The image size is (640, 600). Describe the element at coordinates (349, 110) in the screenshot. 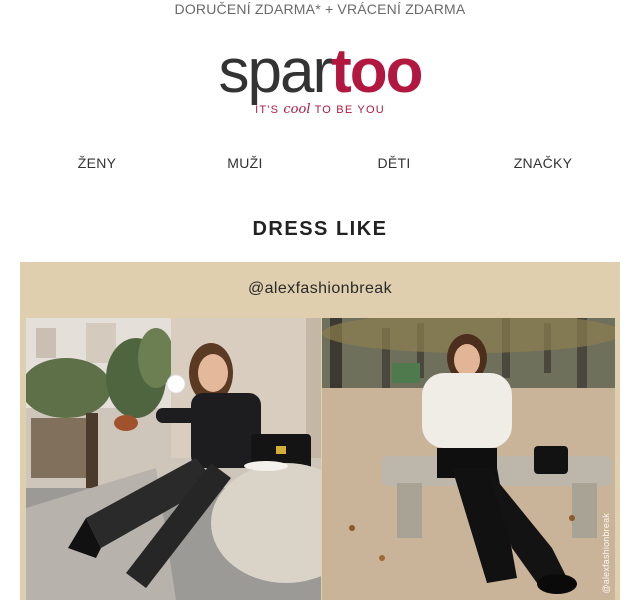

I see `tagline-post: TO BE YOU` at that location.